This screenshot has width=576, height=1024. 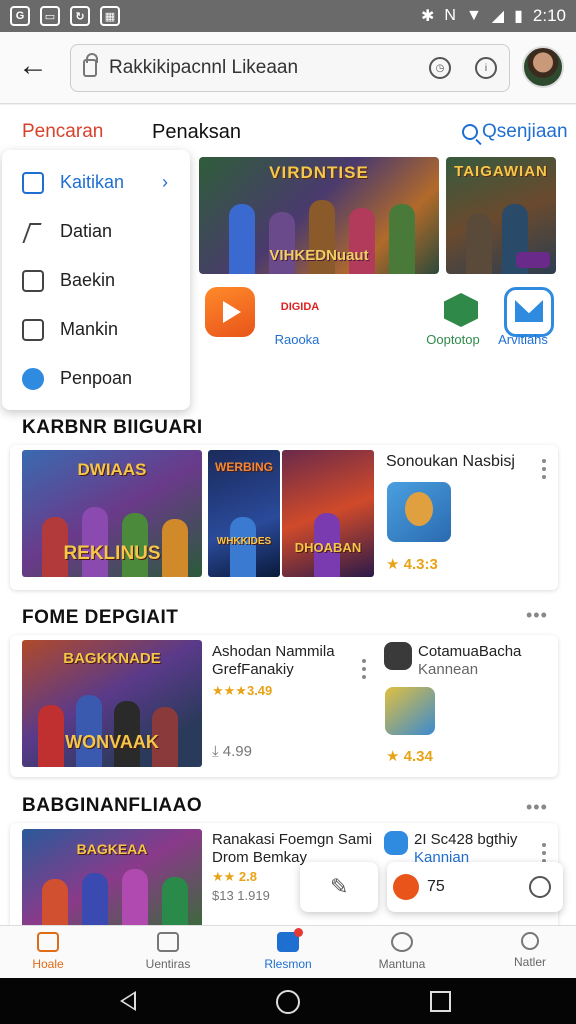 I want to click on app-rating: ★ 4.3:3, so click(x=412, y=564).